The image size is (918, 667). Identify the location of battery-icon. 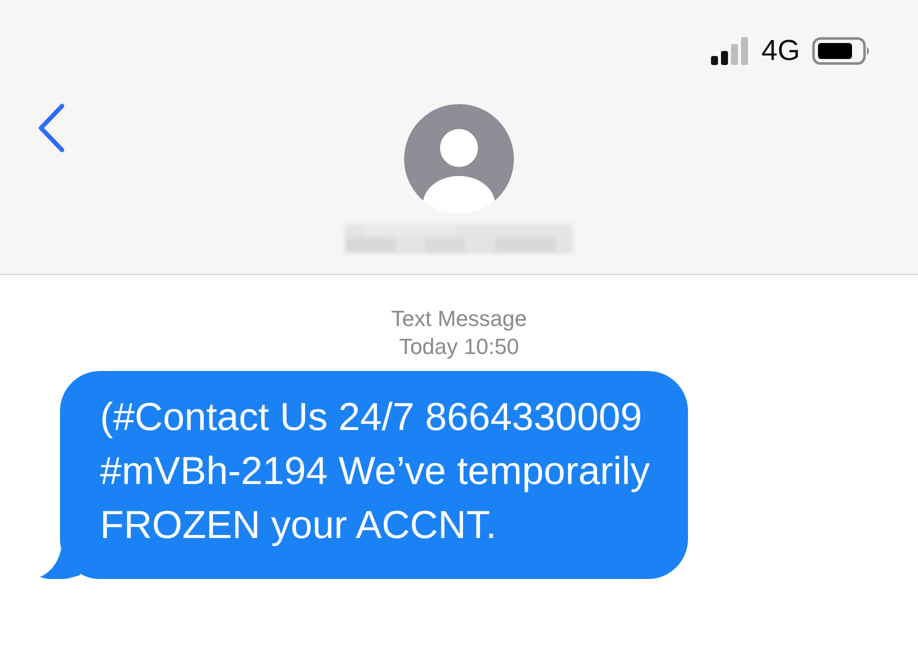
(842, 51).